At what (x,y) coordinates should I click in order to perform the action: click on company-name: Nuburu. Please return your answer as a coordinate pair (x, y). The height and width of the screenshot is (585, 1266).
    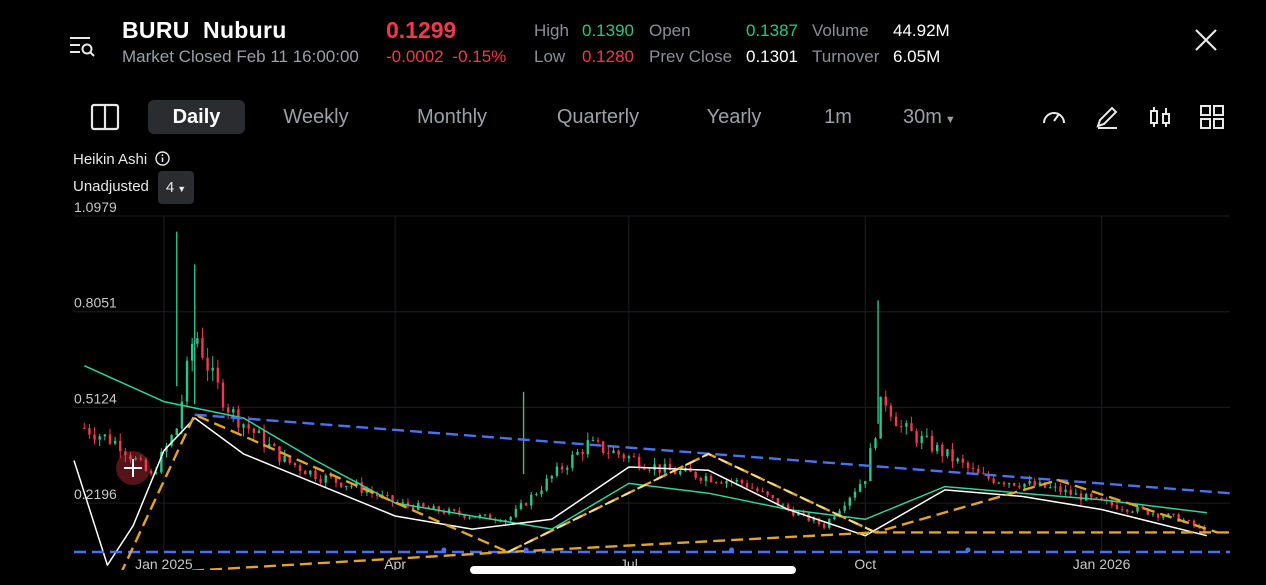
    Looking at the image, I should click on (245, 30).